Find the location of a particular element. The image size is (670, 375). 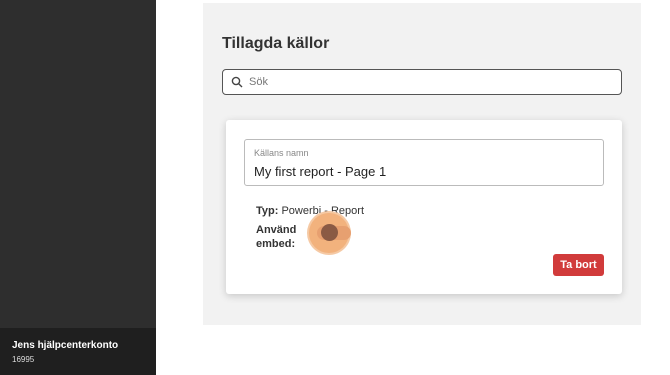

account-info: Jens hjälpcenterkonto 16995 is located at coordinates (78, 351).